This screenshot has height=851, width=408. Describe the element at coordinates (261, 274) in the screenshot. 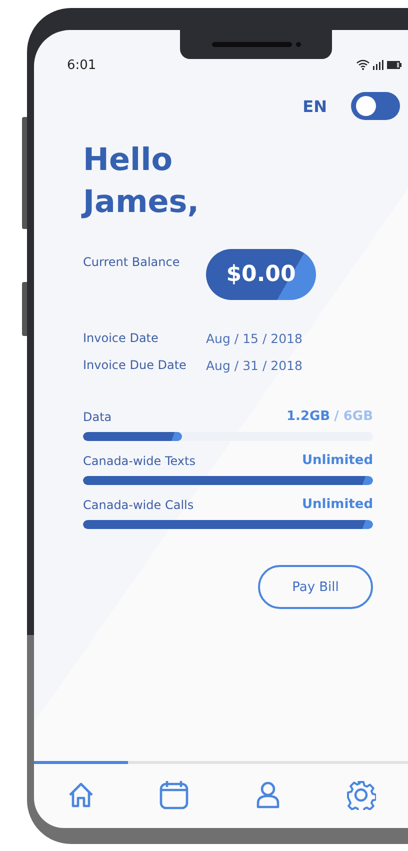

I see `balance-amount: $0.00` at that location.